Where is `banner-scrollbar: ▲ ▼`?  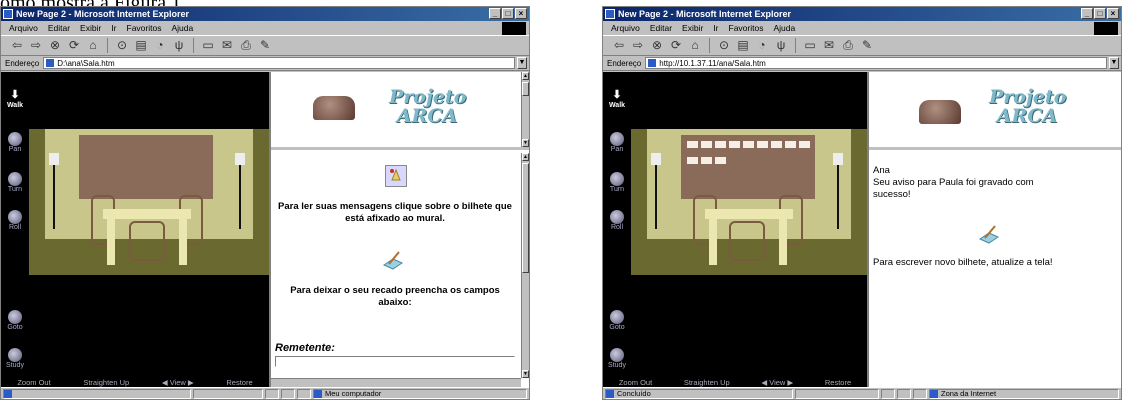
banner-scrollbar: ▲ ▼ is located at coordinates (525, 109).